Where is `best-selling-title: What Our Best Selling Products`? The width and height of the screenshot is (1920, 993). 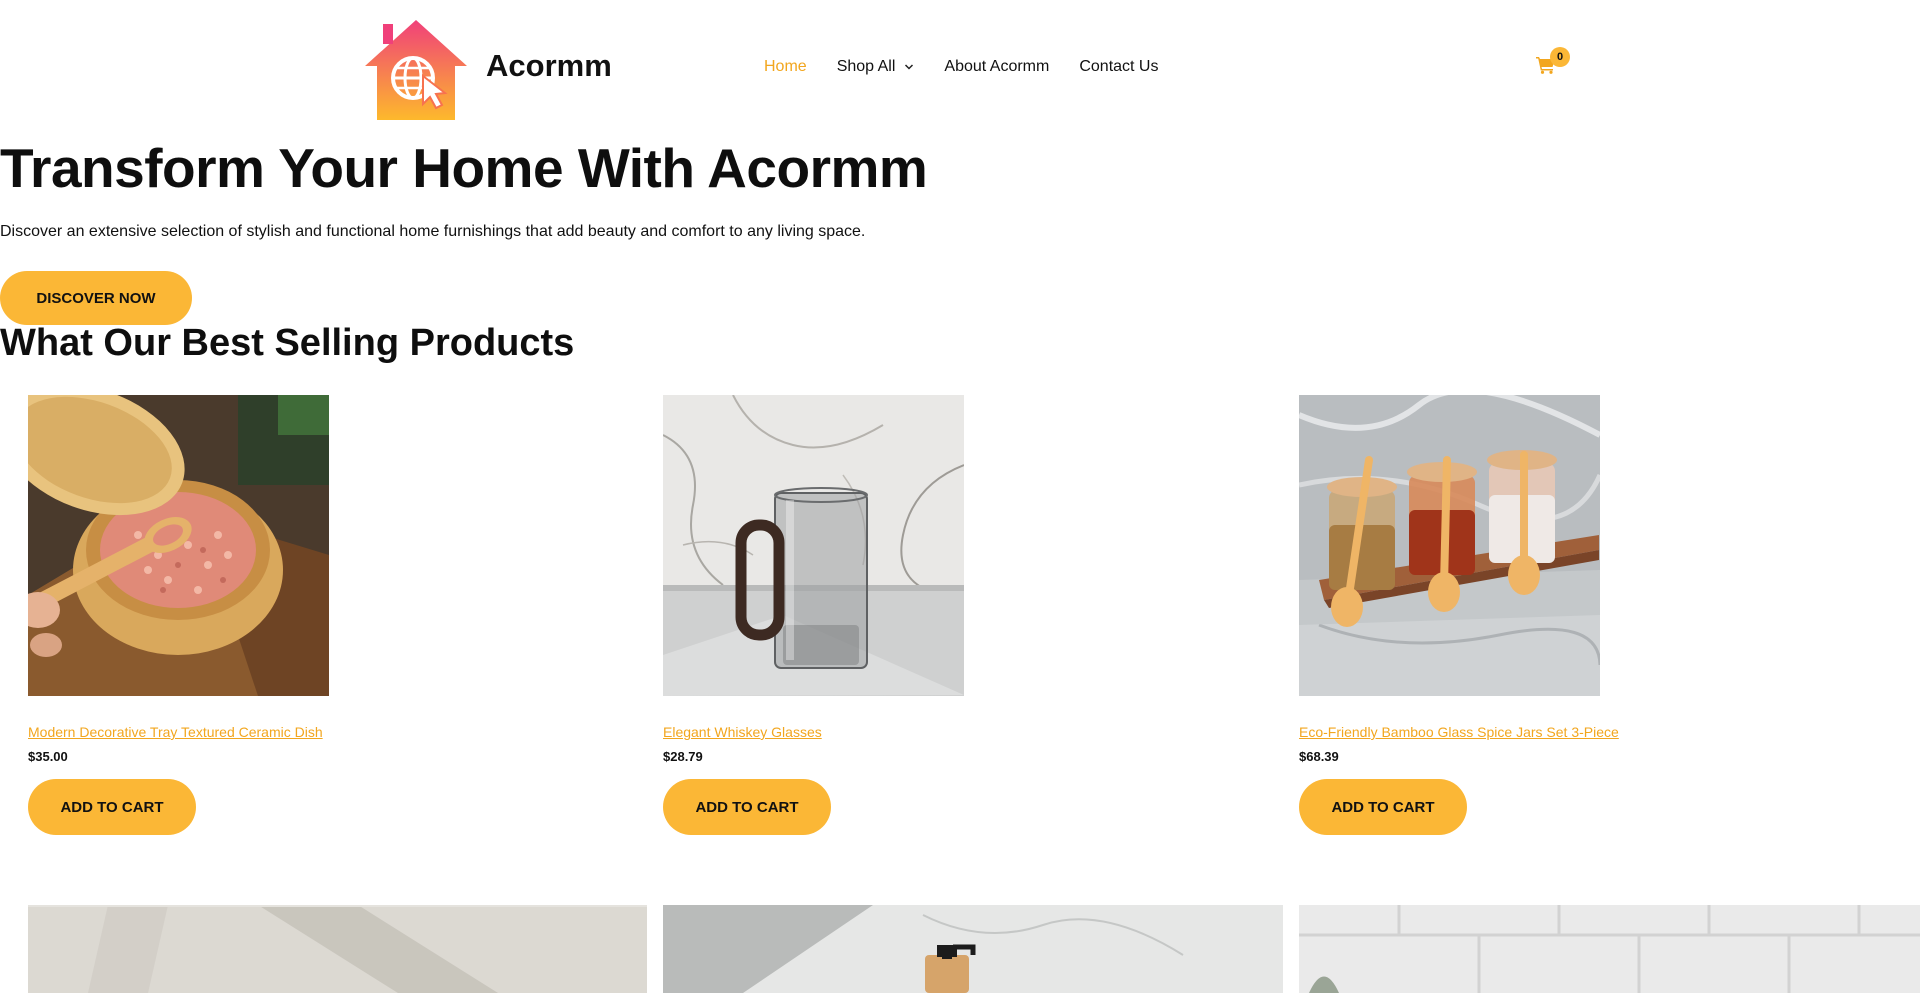 best-selling-title: What Our Best Selling Products is located at coordinates (287, 343).